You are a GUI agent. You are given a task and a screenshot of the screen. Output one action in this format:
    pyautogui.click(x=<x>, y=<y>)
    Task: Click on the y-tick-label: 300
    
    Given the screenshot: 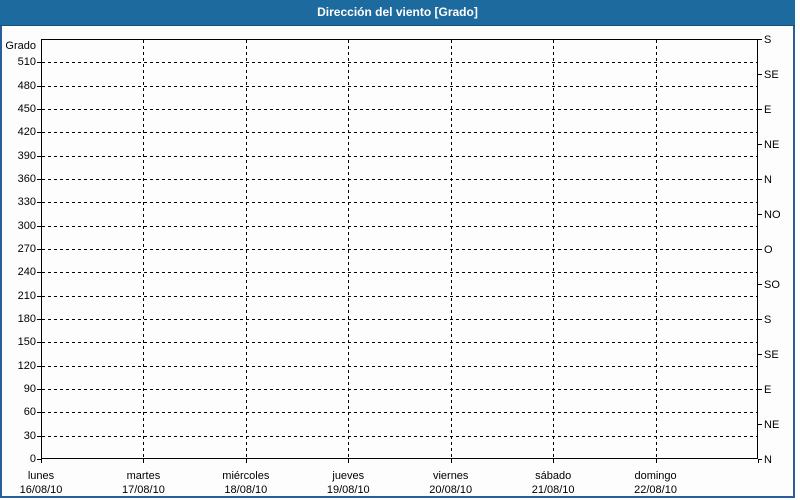 What is the action you would take?
    pyautogui.click(x=26, y=225)
    